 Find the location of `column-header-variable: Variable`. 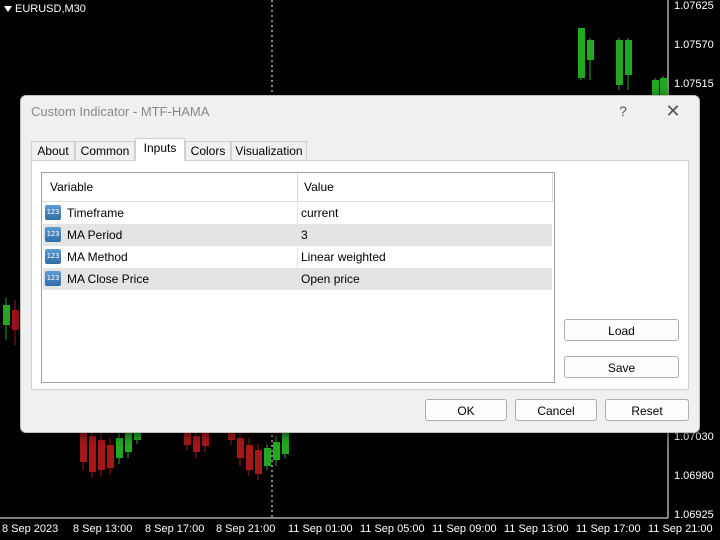

column-header-variable: Variable is located at coordinates (71, 187).